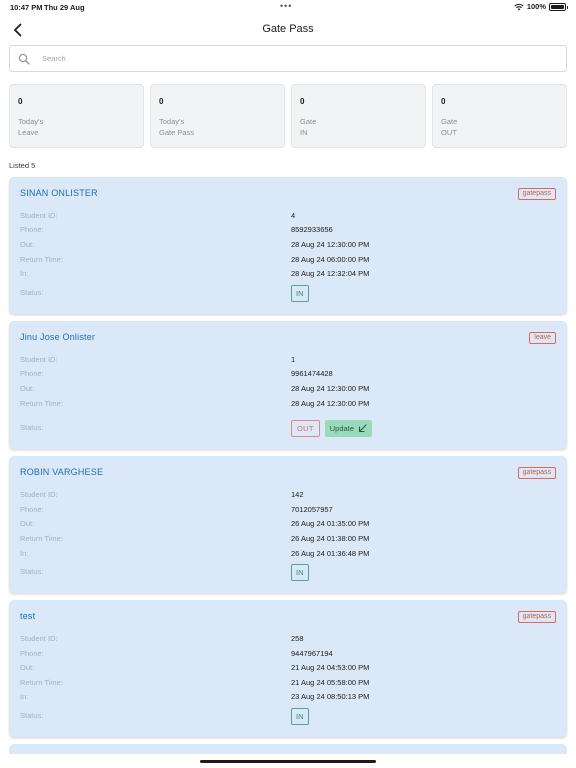 Image resolution: width=576 pixels, height=768 pixels. Describe the element at coordinates (22, 165) in the screenshot. I see `listed-count: Listed 5` at that location.